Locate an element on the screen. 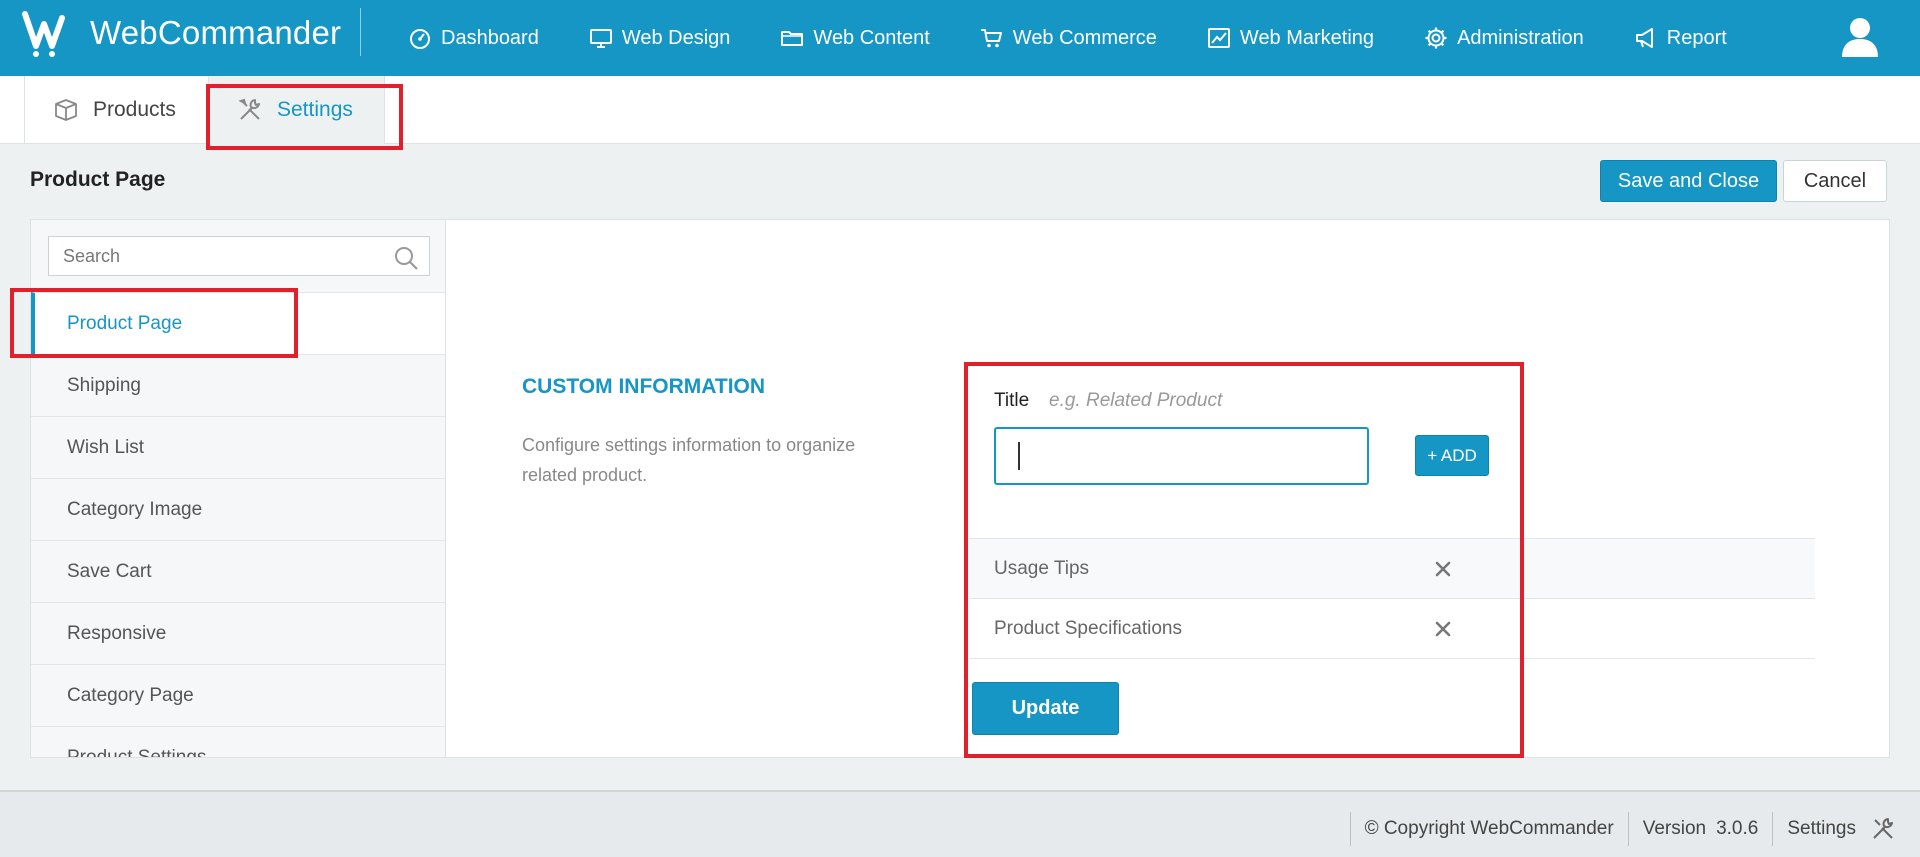 This screenshot has height=857, width=1920. copyright-text: © Copyright WebCommander is located at coordinates (1489, 828).